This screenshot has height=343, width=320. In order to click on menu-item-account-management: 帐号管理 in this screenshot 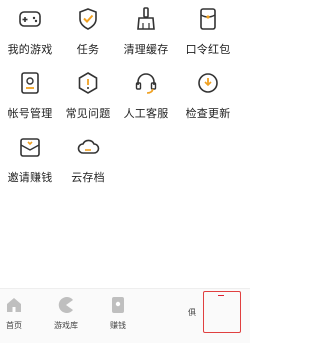, I will do `click(30, 96)`.